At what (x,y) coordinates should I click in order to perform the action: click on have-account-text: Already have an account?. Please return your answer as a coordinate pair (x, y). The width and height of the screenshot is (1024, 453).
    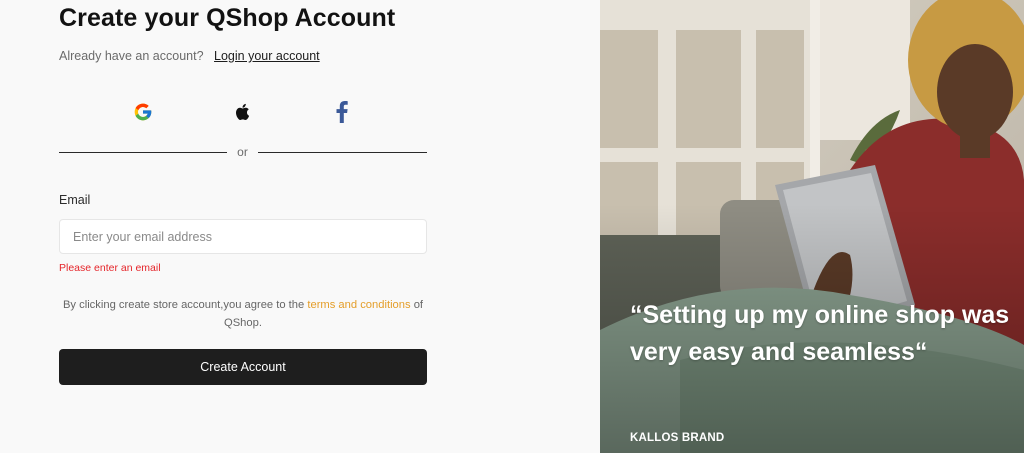
    Looking at the image, I should click on (131, 56).